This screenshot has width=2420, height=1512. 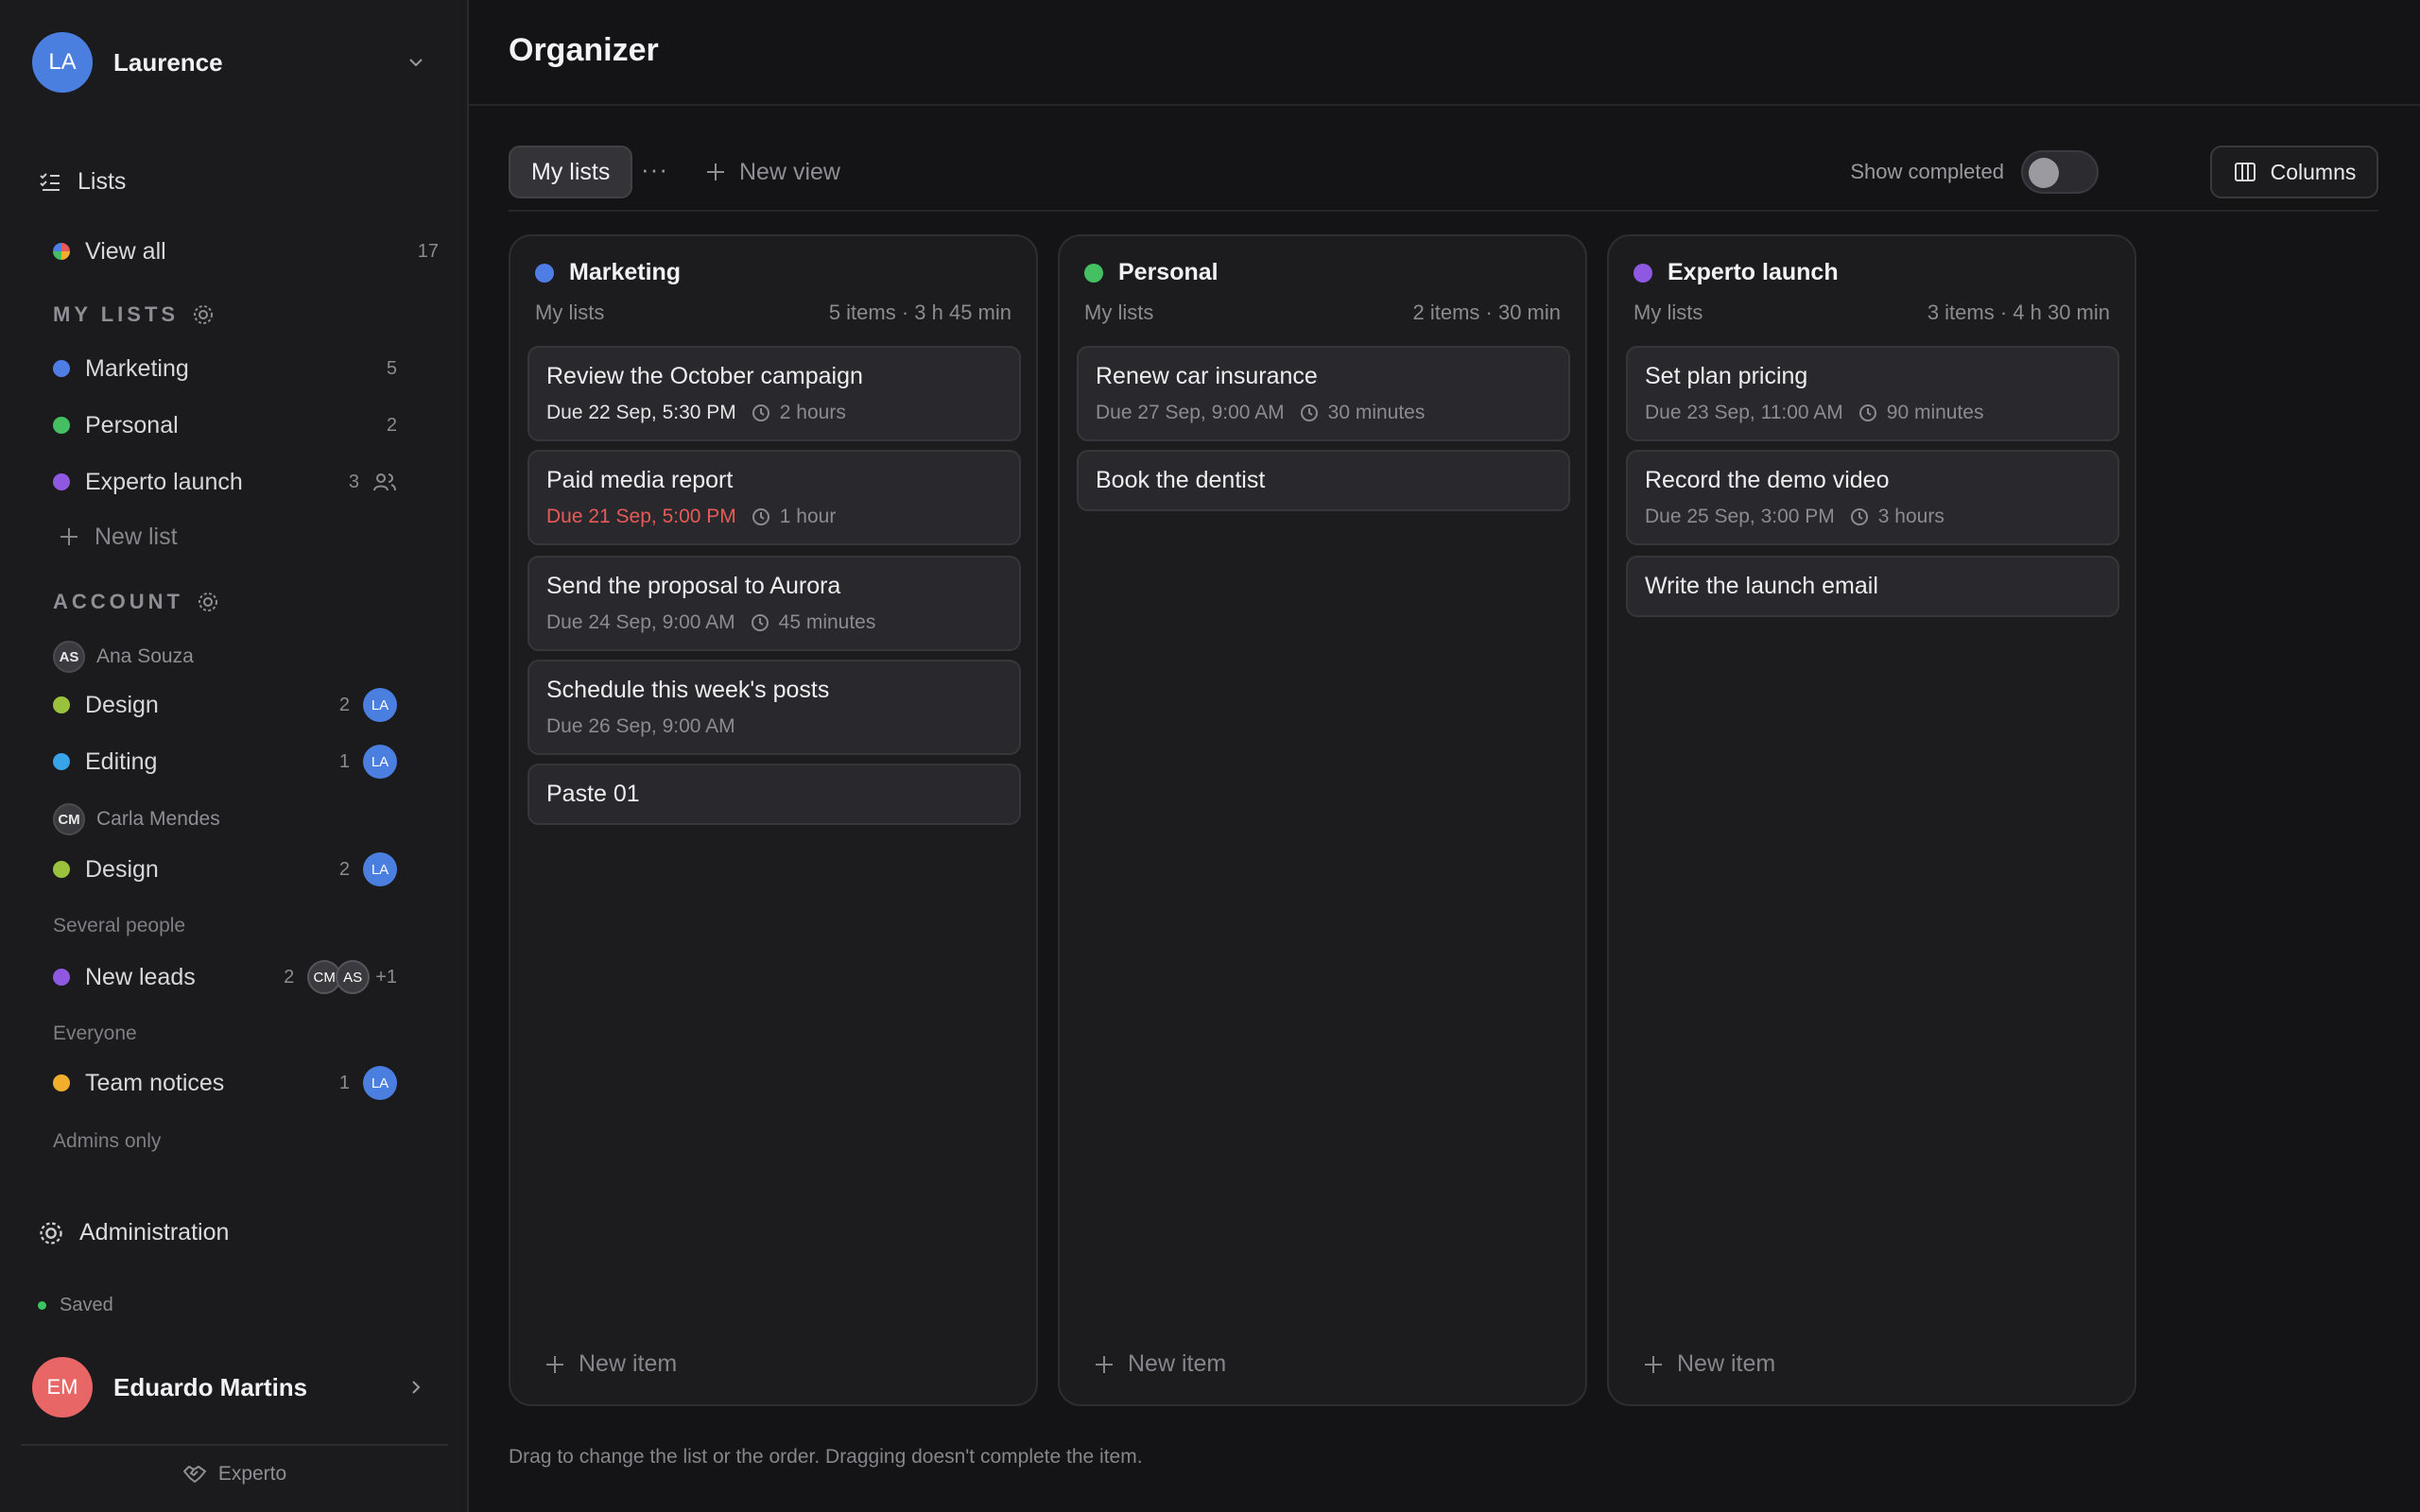 What do you see at coordinates (1726, 376) in the screenshot?
I see `task-title: Set plan pricing` at bounding box center [1726, 376].